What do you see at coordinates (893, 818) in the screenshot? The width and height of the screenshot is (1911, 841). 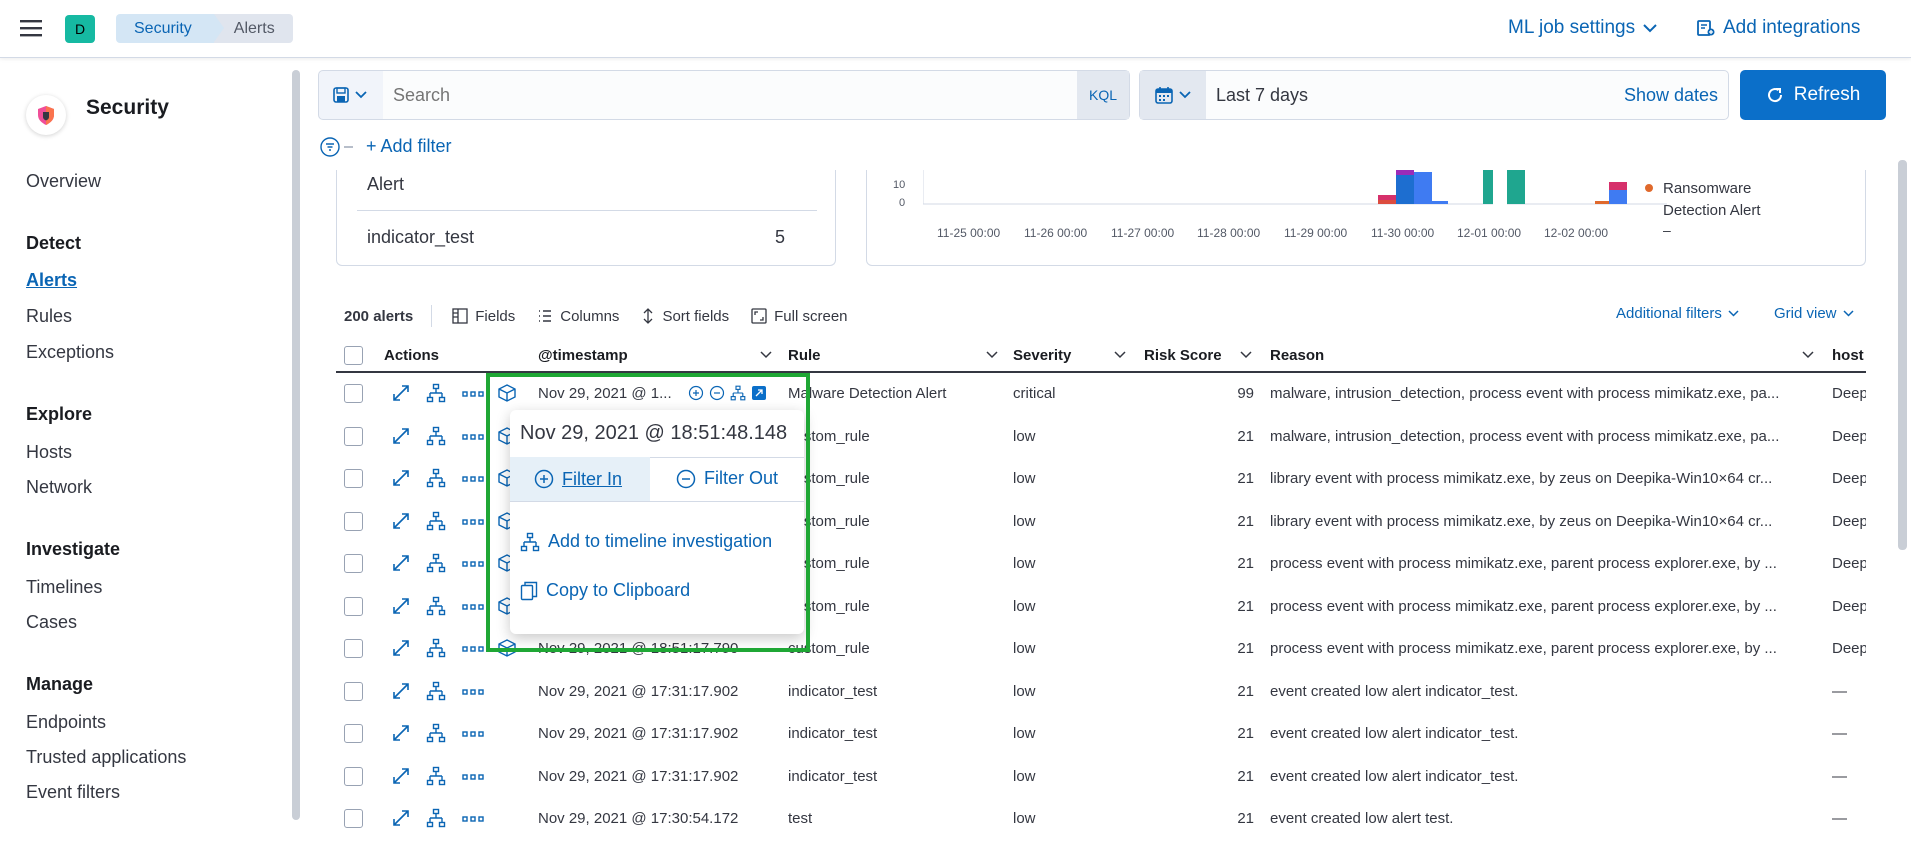 I see `rule-cell: test` at bounding box center [893, 818].